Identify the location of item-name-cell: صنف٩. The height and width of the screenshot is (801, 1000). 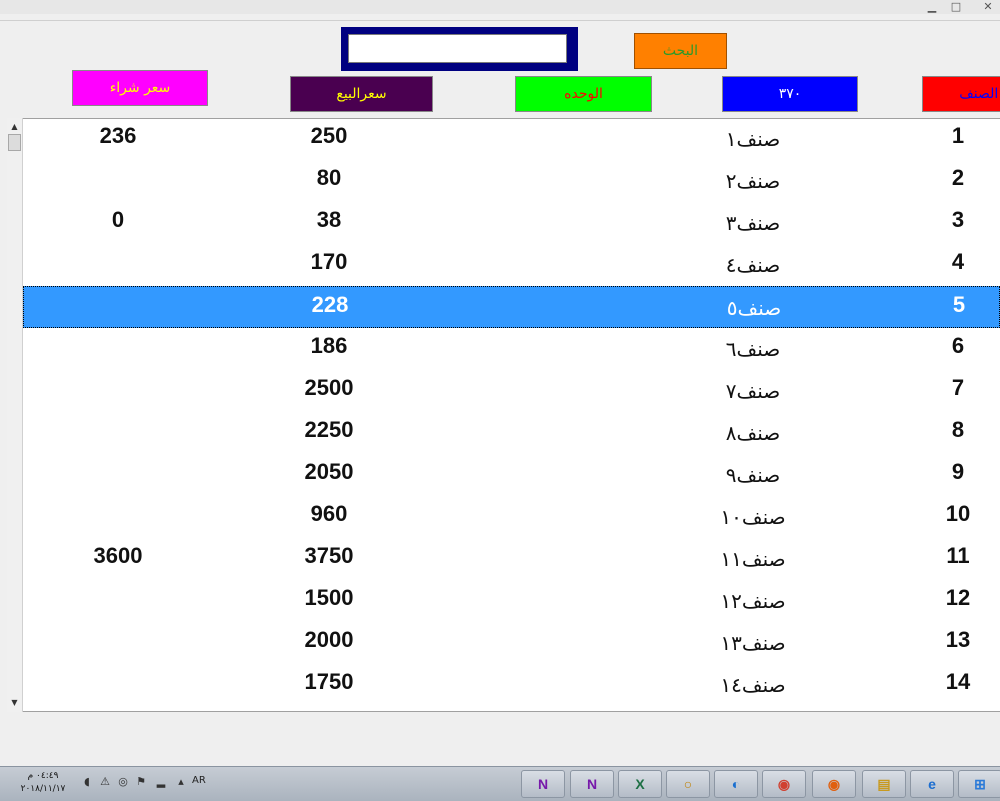
(753, 475).